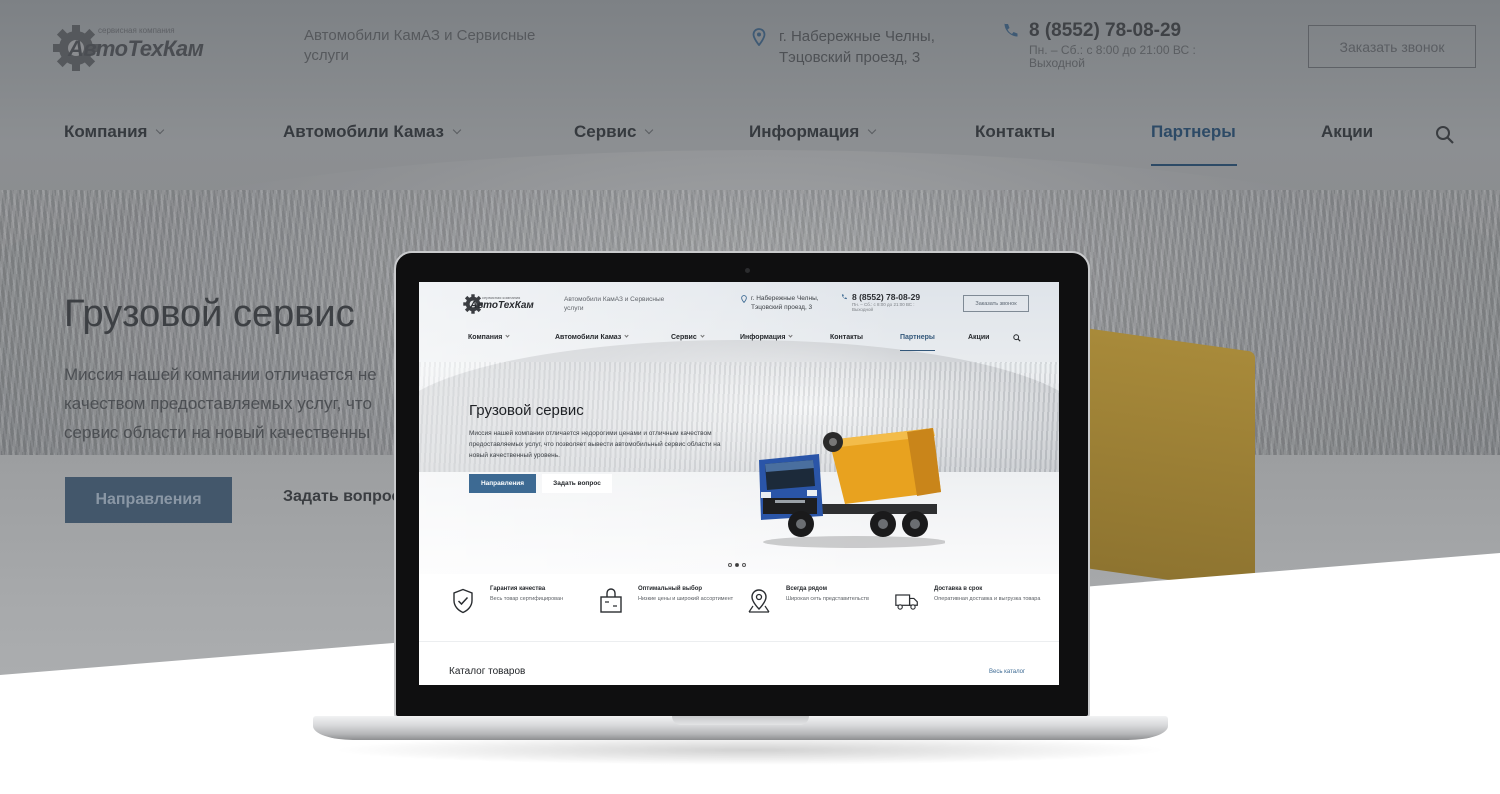 This screenshot has width=1500, height=794. What do you see at coordinates (527, 599) in the screenshot?
I see `feature-desc: Весь товар сертифицирован` at bounding box center [527, 599].